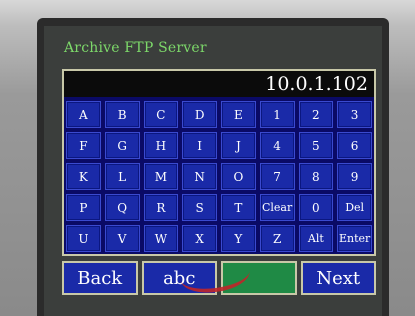 The height and width of the screenshot is (316, 415). What do you see at coordinates (161, 176) in the screenshot?
I see `key-m: M` at bounding box center [161, 176].